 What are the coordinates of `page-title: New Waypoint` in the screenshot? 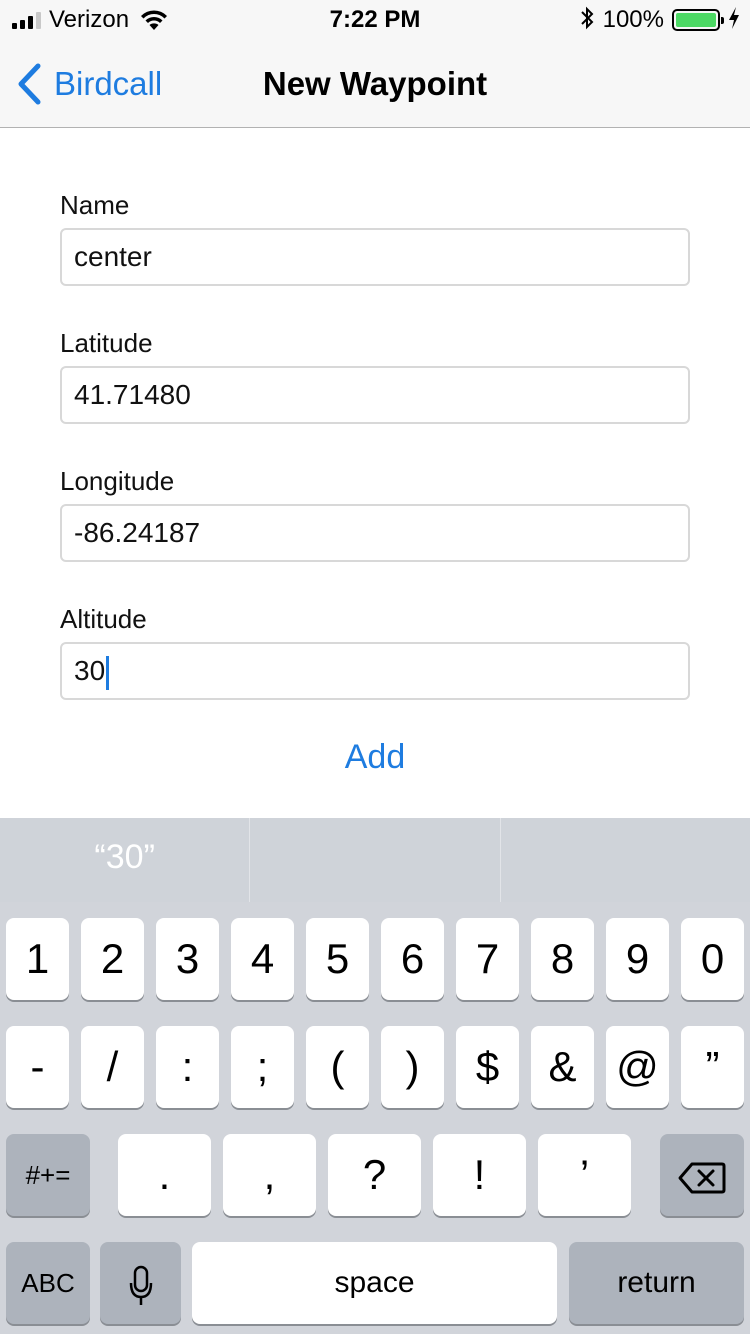 It's located at (375, 83).